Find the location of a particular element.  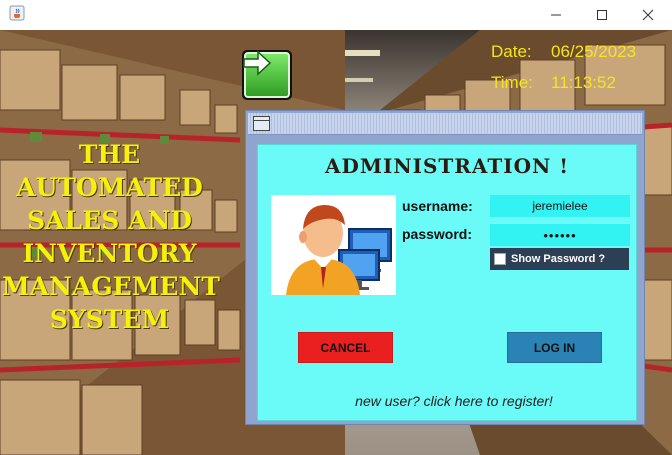

cancel-button: CANCEL is located at coordinates (345, 347).